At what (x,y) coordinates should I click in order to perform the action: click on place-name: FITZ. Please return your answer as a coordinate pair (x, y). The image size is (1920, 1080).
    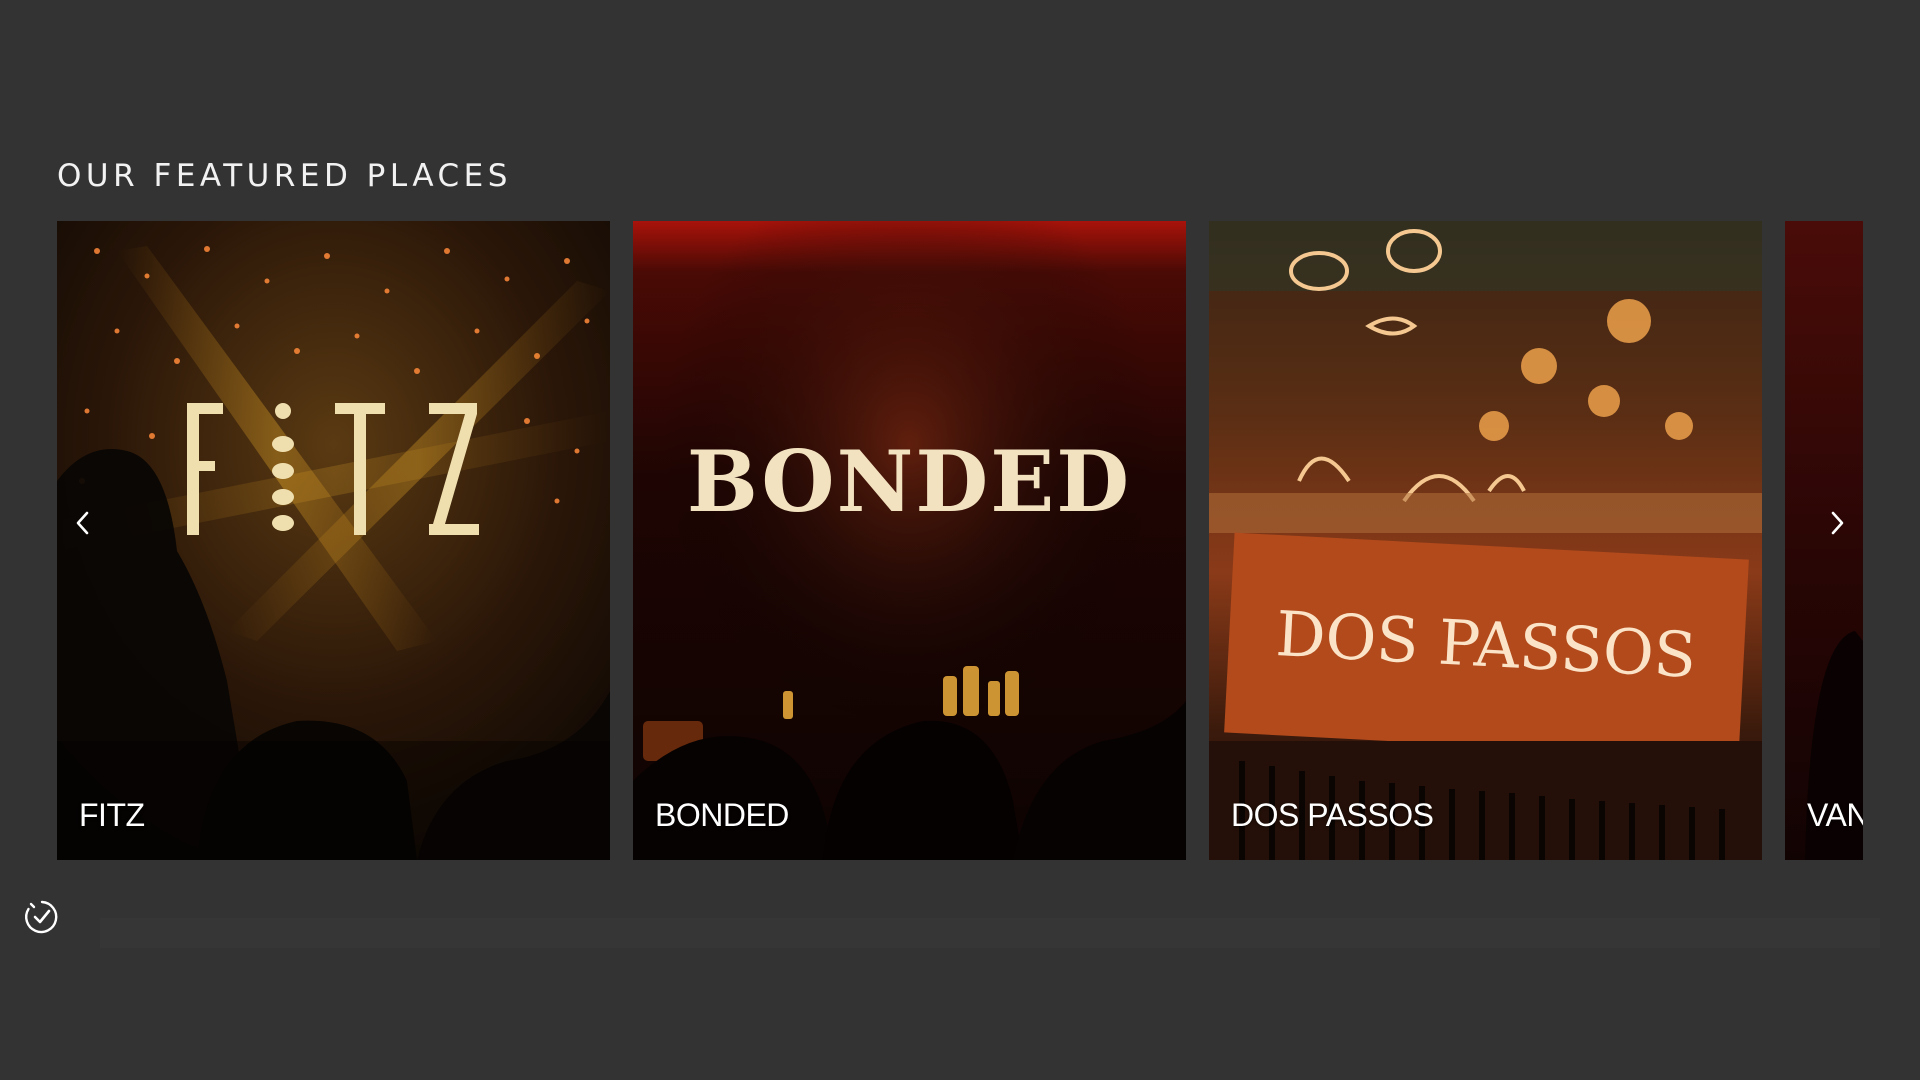
    Looking at the image, I should click on (112, 815).